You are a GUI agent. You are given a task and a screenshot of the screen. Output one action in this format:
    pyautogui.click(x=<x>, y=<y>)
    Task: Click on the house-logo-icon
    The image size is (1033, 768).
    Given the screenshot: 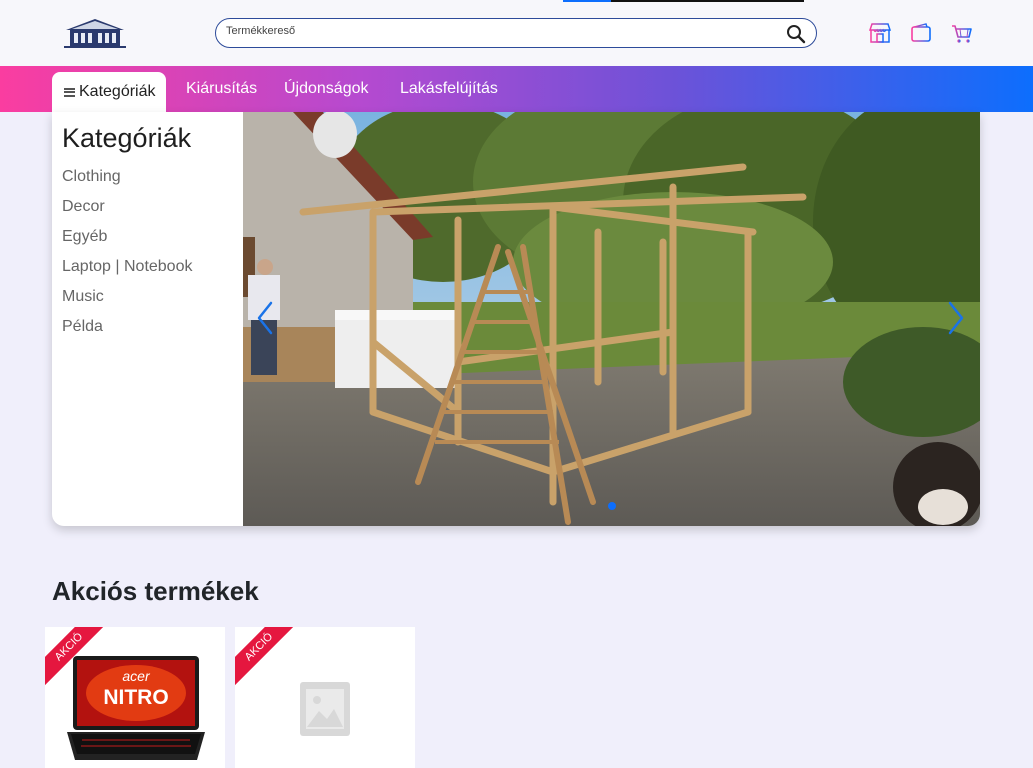 What is the action you would take?
    pyautogui.click(x=95, y=33)
    